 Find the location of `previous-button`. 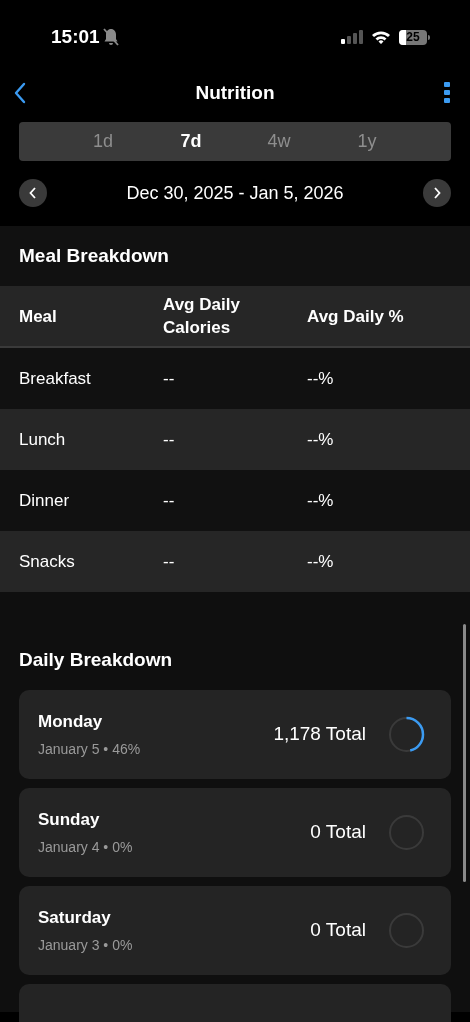

previous-button is located at coordinates (33, 193).